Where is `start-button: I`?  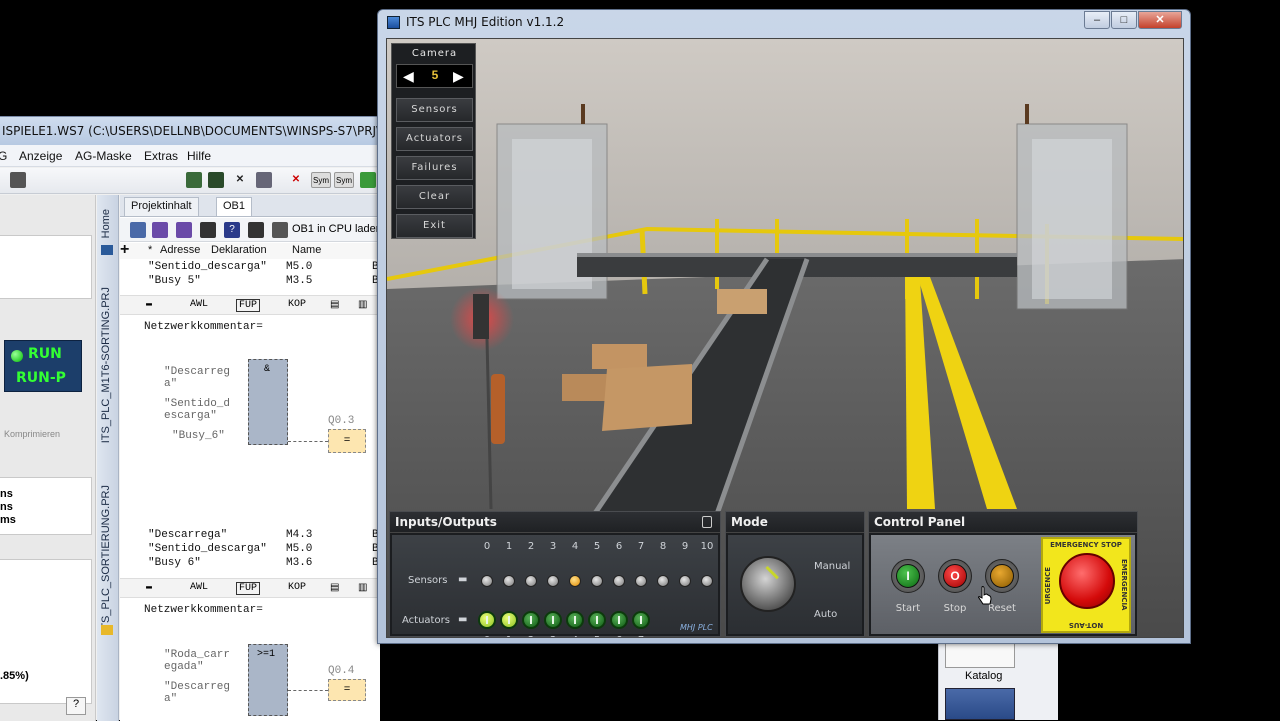 start-button: I is located at coordinates (908, 576).